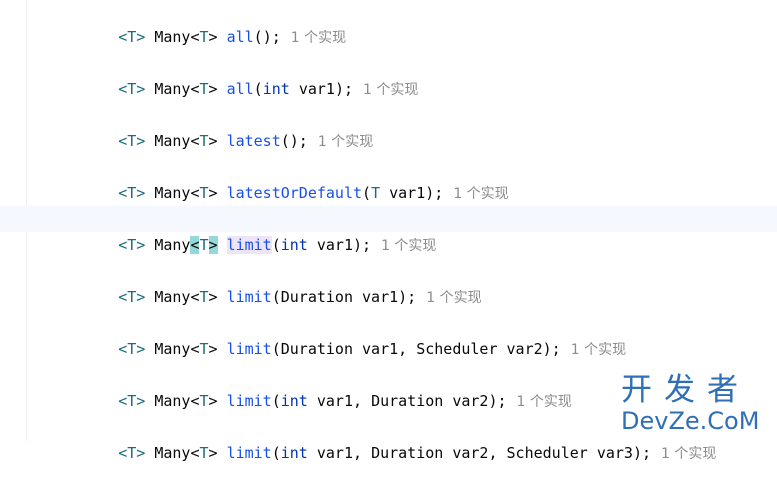  I want to click on code-line-current: <T> Many<T> limit(int var1); 1 个实现, so click(388, 230).